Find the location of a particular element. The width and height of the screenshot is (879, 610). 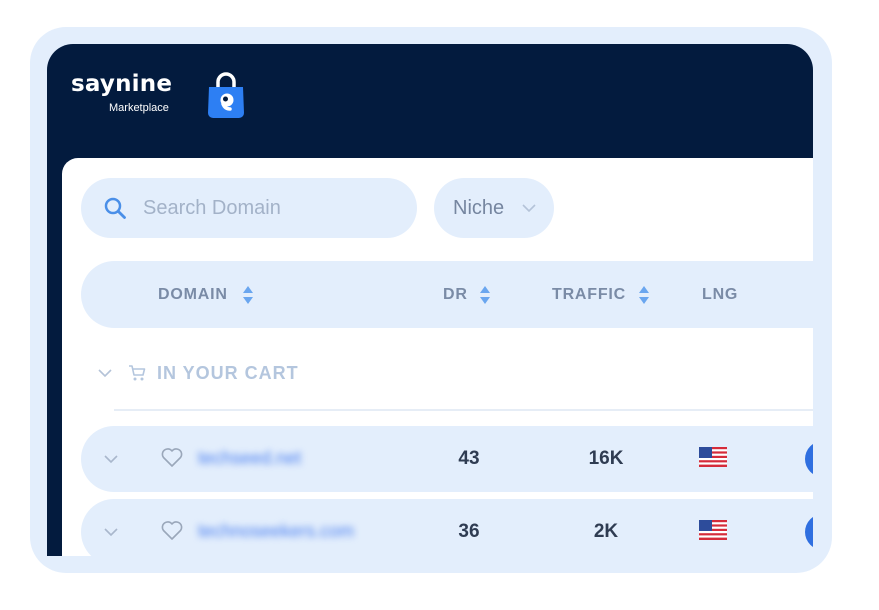

row-dr: 43 is located at coordinates (469, 458).